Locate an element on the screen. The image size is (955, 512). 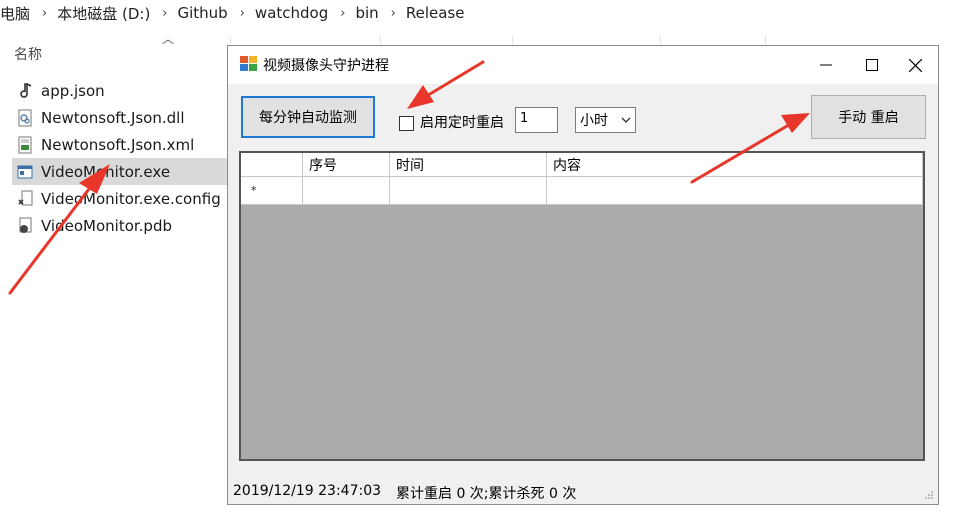
grid-row-header-corner is located at coordinates (272, 165).